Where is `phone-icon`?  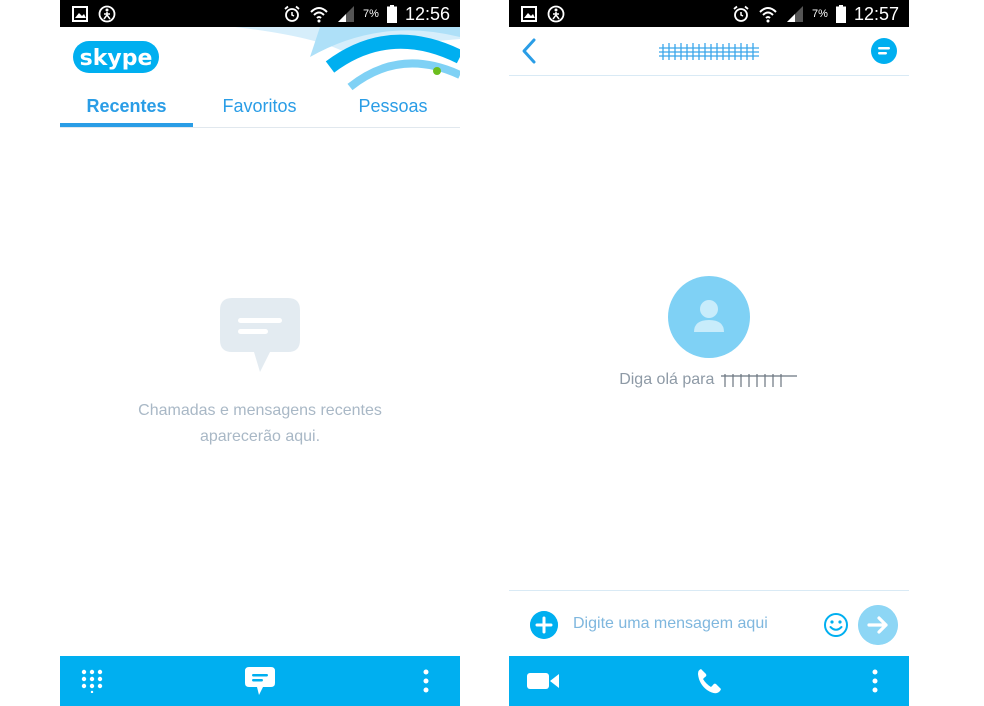 phone-icon is located at coordinates (709, 681).